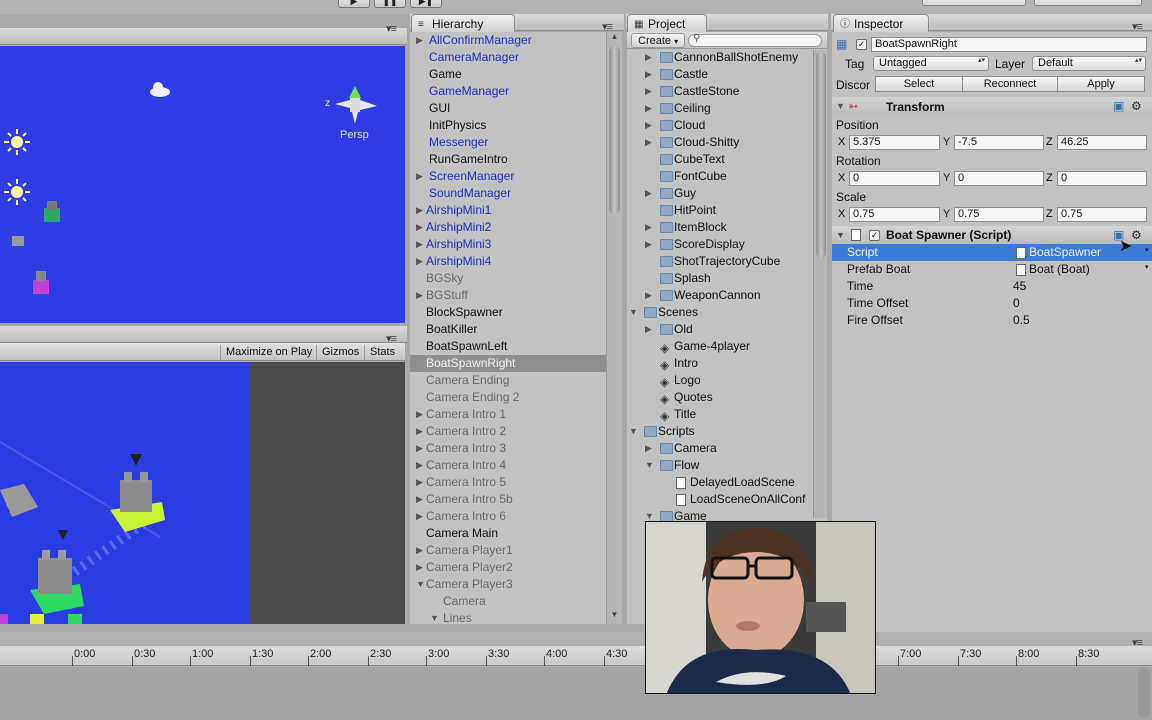 Image resolution: width=1152 pixels, height=720 pixels. What do you see at coordinates (720, 346) in the screenshot?
I see `project-item: ◈ Game-4player` at bounding box center [720, 346].